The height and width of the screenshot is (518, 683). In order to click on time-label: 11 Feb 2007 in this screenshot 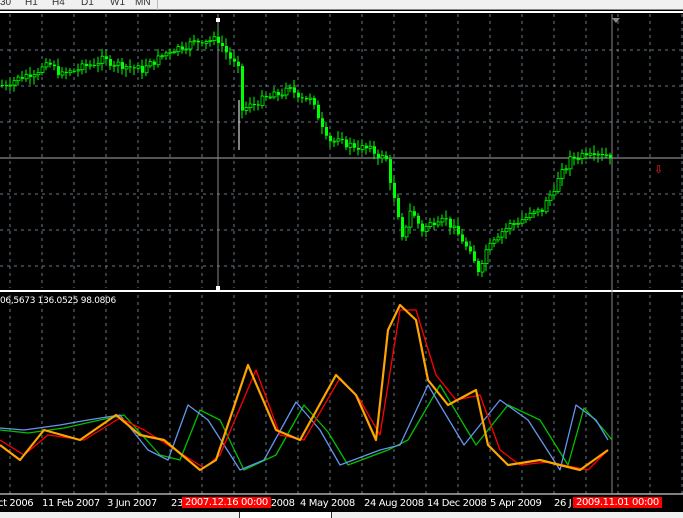, I will do `click(71, 503)`.